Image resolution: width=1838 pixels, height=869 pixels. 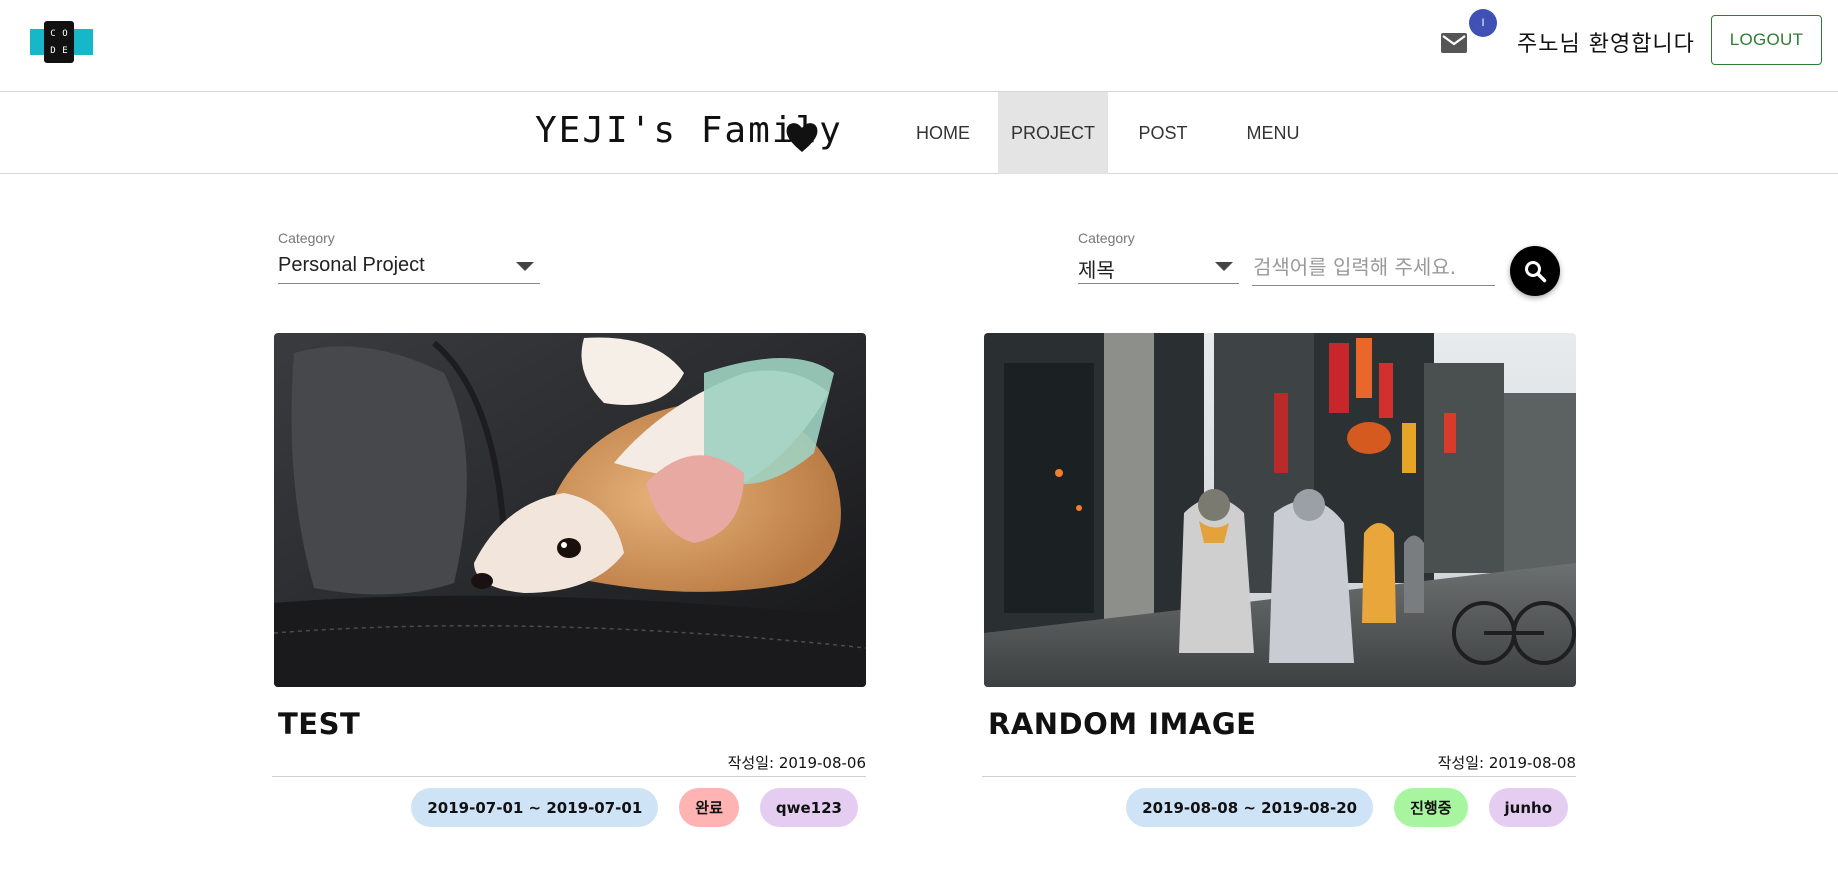 What do you see at coordinates (1273, 133) in the screenshot?
I see `tab-menu: MENU` at bounding box center [1273, 133].